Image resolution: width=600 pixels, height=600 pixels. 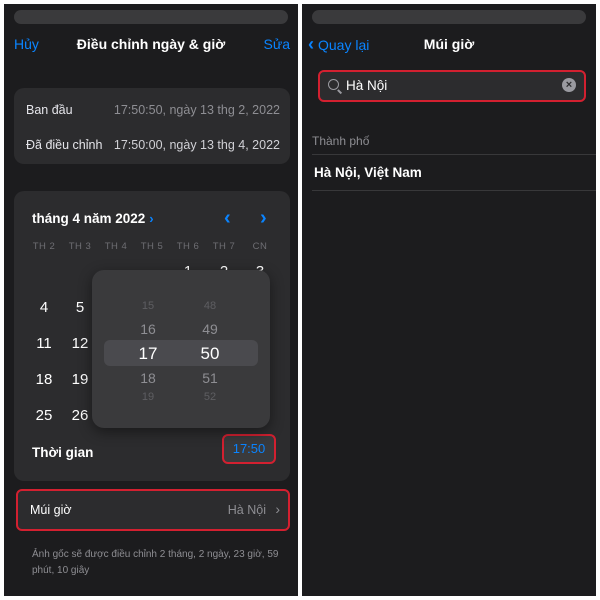 What do you see at coordinates (64, 145) in the screenshot?
I see `adjusted-label: Đã điều chỉnh` at bounding box center [64, 145].